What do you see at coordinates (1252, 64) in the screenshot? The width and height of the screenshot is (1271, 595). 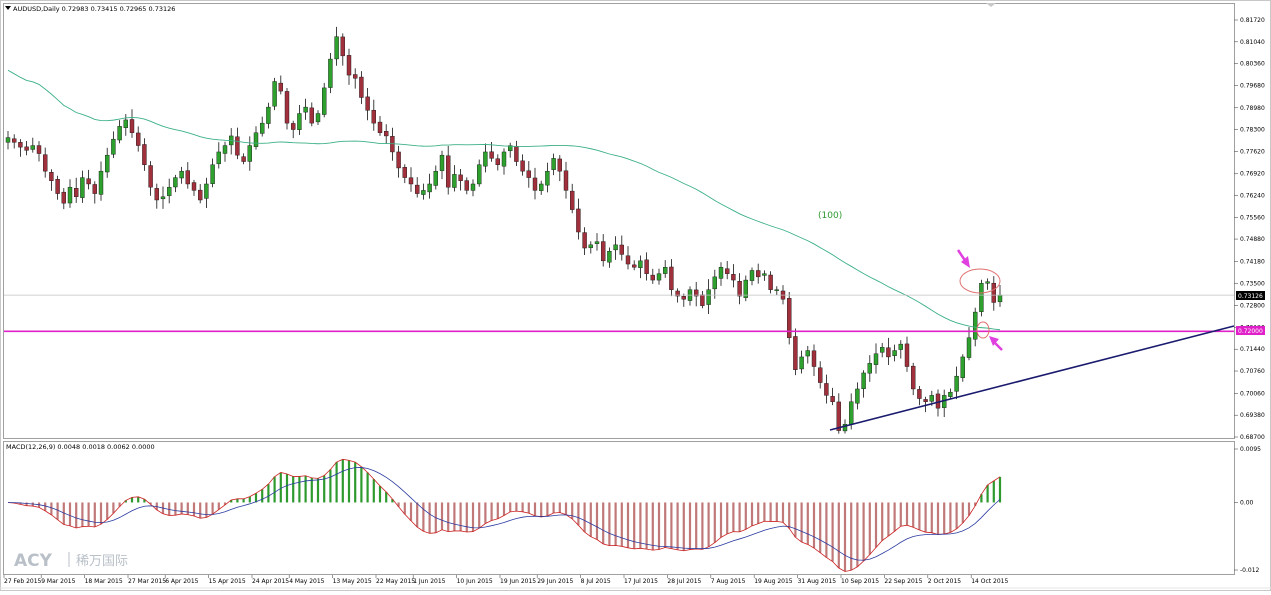 I see `price-tick-label: 0.80360` at bounding box center [1252, 64].